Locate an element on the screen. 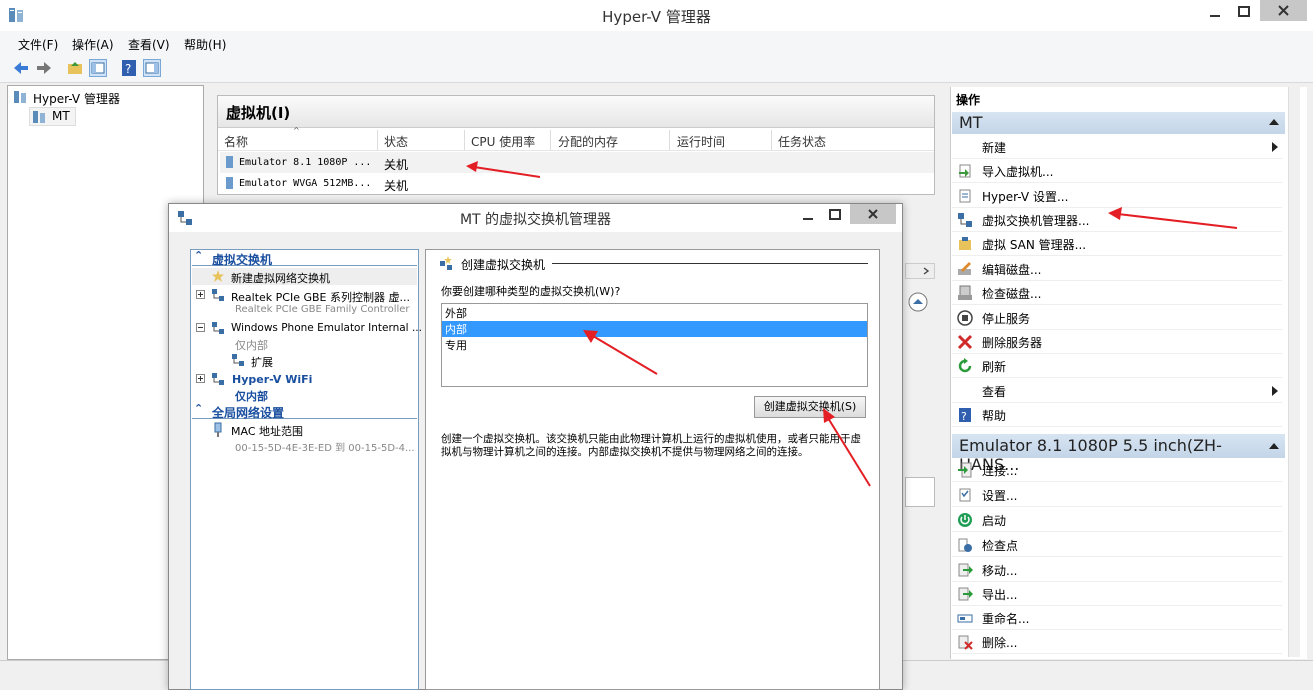 Image resolution: width=1313 pixels, height=690 pixels. actions-scrollbar is located at coordinates (1294, 372).